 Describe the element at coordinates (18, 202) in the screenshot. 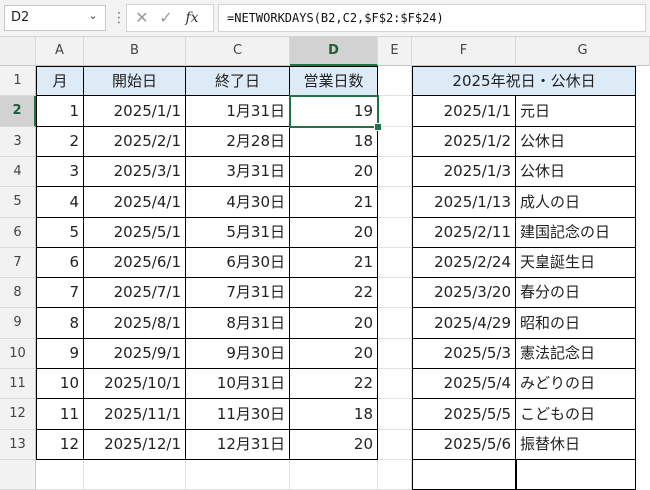

I see `row-header-5: 5` at that location.